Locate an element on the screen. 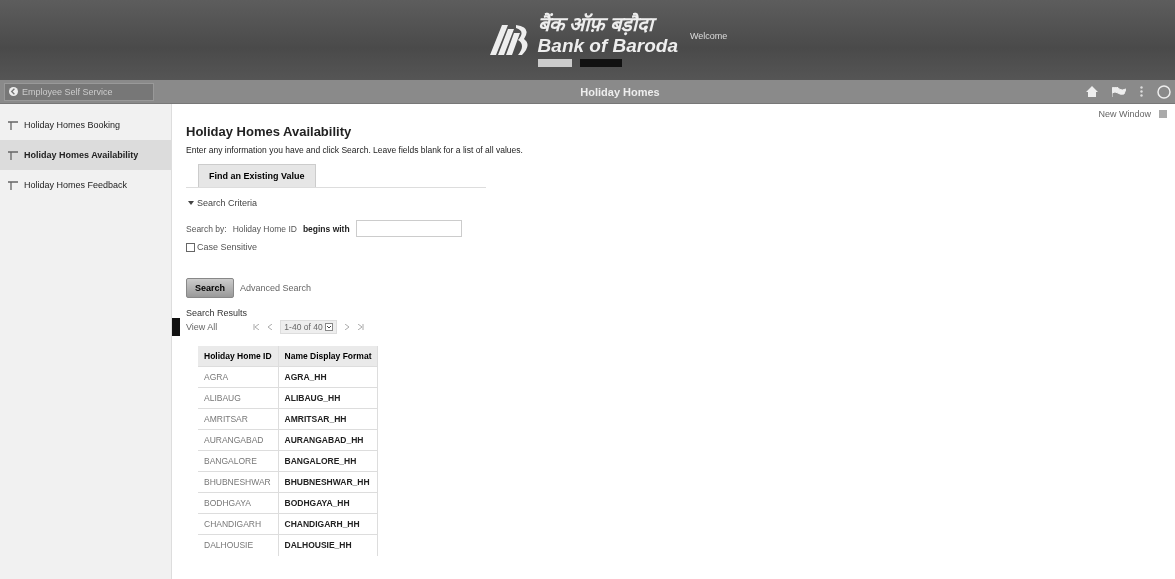  table-cell: AMRITSAR_HH is located at coordinates (328, 419).